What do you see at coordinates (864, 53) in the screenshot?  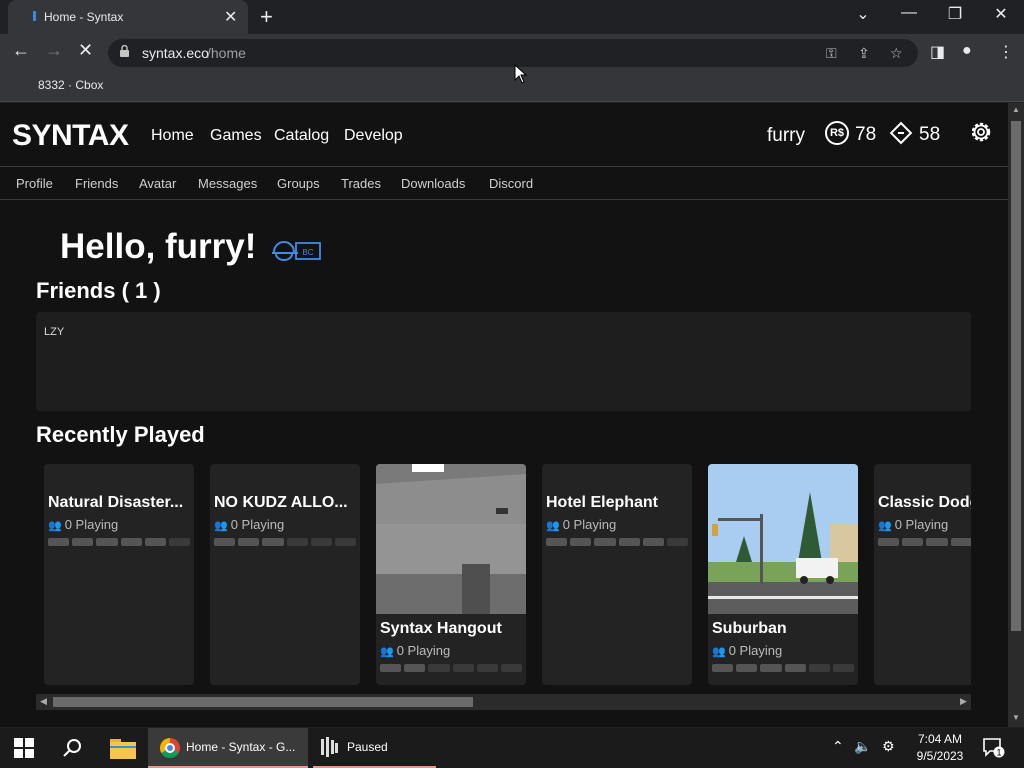 I see `share-icon: ⇪` at bounding box center [864, 53].